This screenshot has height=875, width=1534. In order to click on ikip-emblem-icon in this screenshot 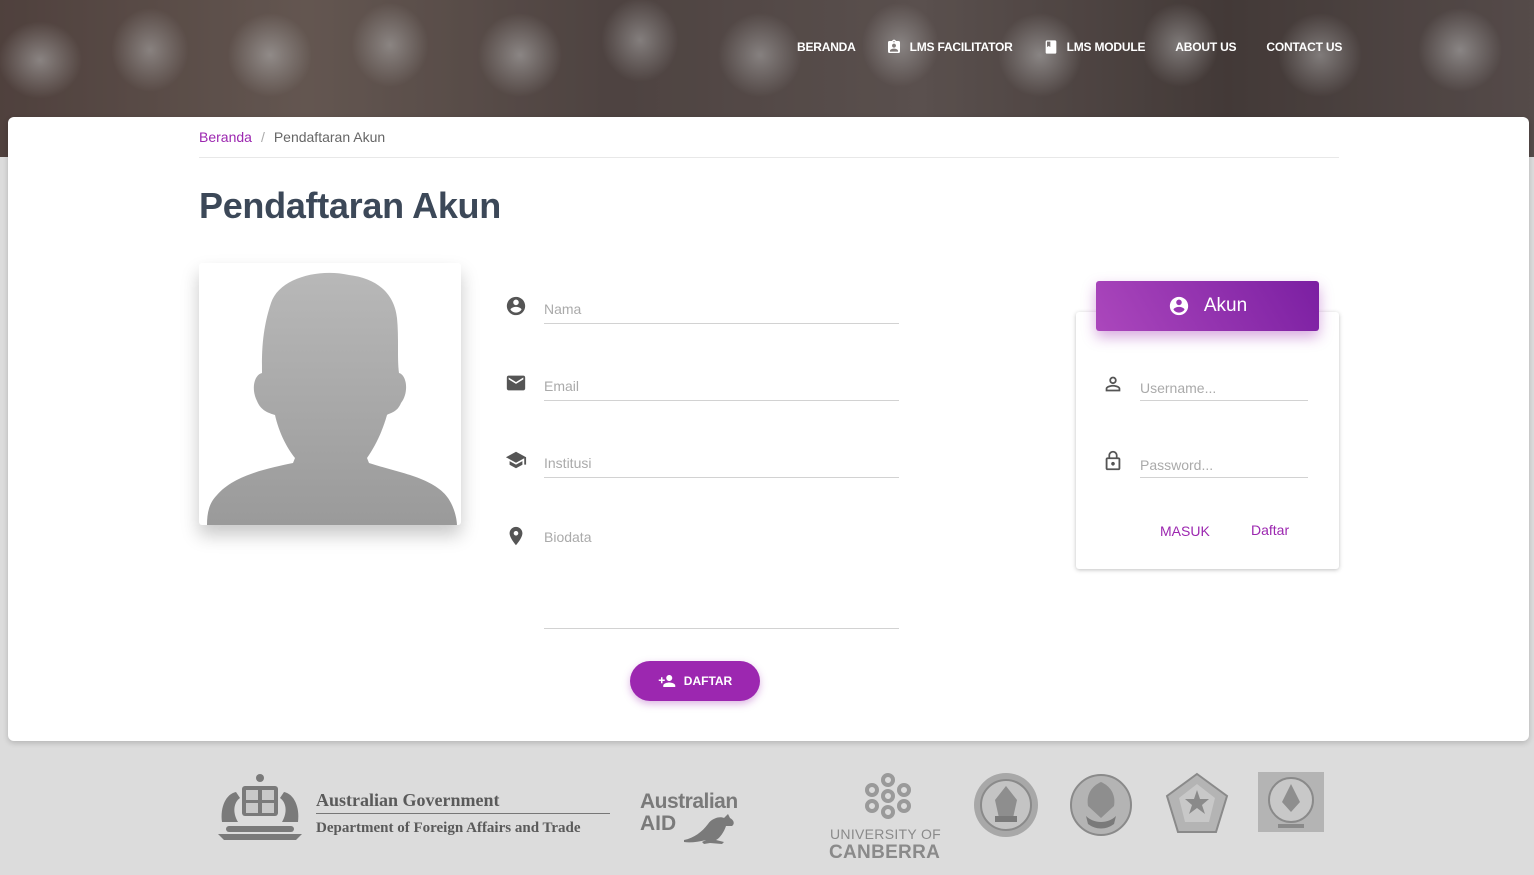, I will do `click(1006, 805)`.